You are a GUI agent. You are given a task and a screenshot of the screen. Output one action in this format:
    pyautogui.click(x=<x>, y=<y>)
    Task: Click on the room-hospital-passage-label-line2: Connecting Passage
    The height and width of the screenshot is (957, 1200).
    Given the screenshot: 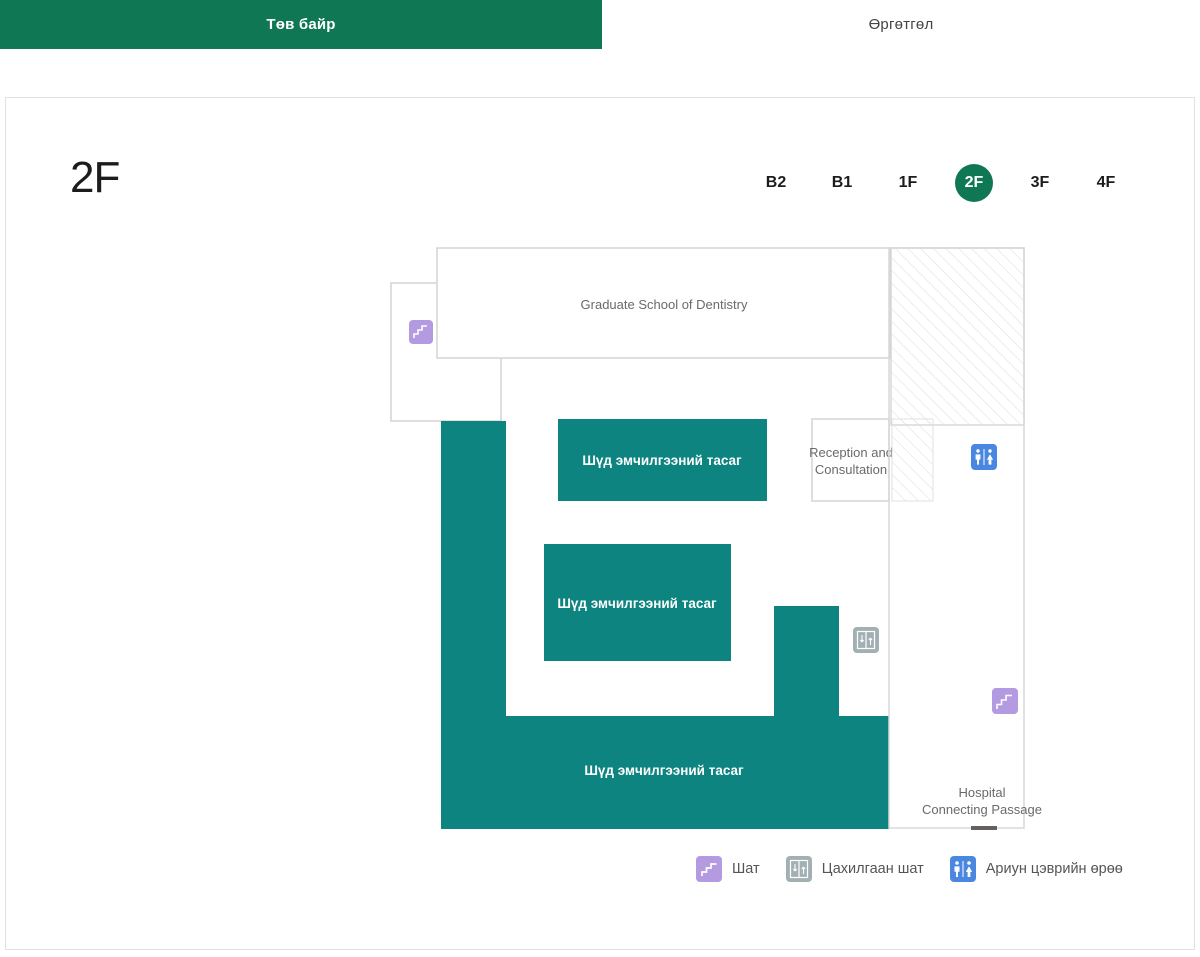 What is the action you would take?
    pyautogui.click(x=982, y=809)
    